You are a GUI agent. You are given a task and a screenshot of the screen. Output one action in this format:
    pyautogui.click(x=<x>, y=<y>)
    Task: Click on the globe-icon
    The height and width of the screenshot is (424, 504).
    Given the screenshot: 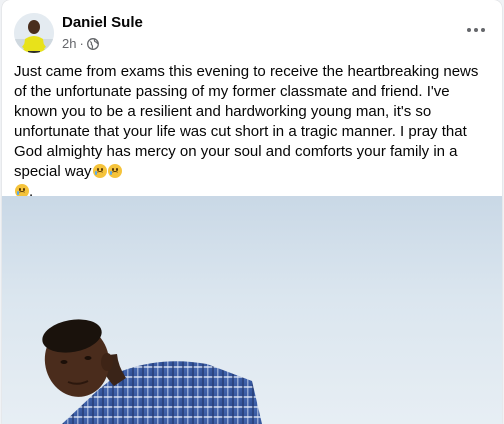 What is the action you would take?
    pyautogui.click(x=92, y=43)
    